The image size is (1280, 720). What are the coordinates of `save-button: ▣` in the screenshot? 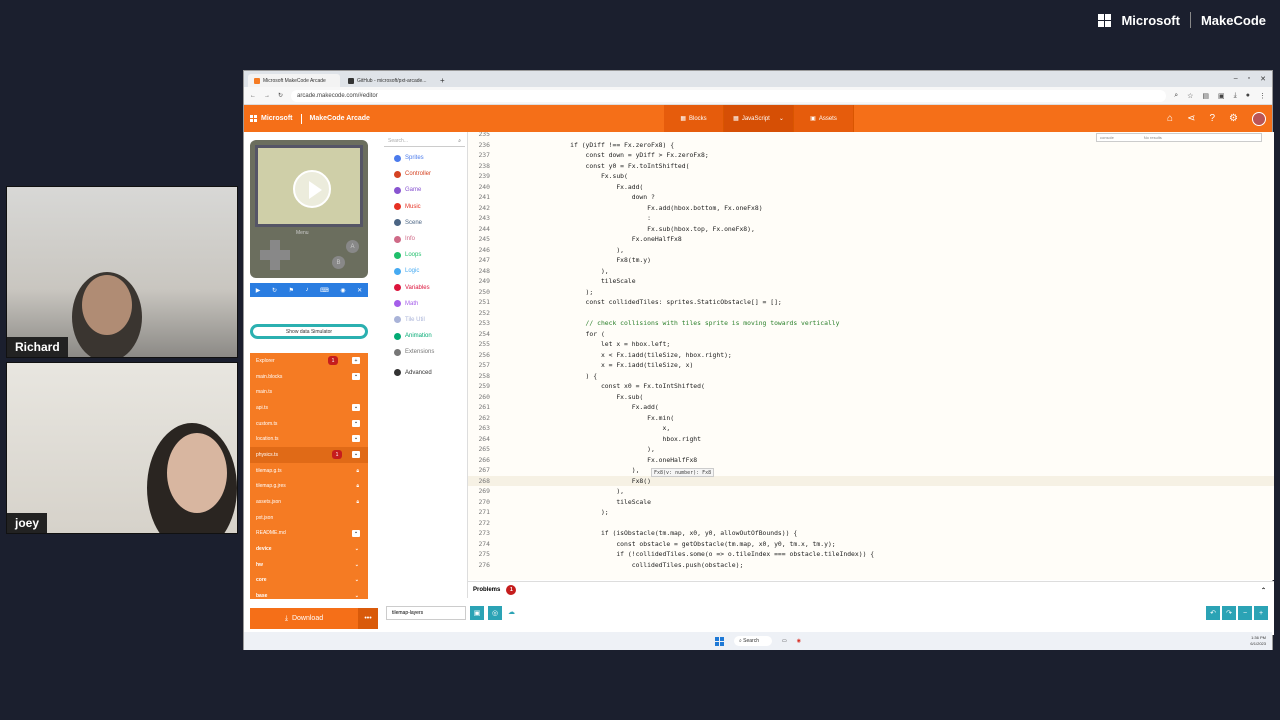 It's located at (477, 613).